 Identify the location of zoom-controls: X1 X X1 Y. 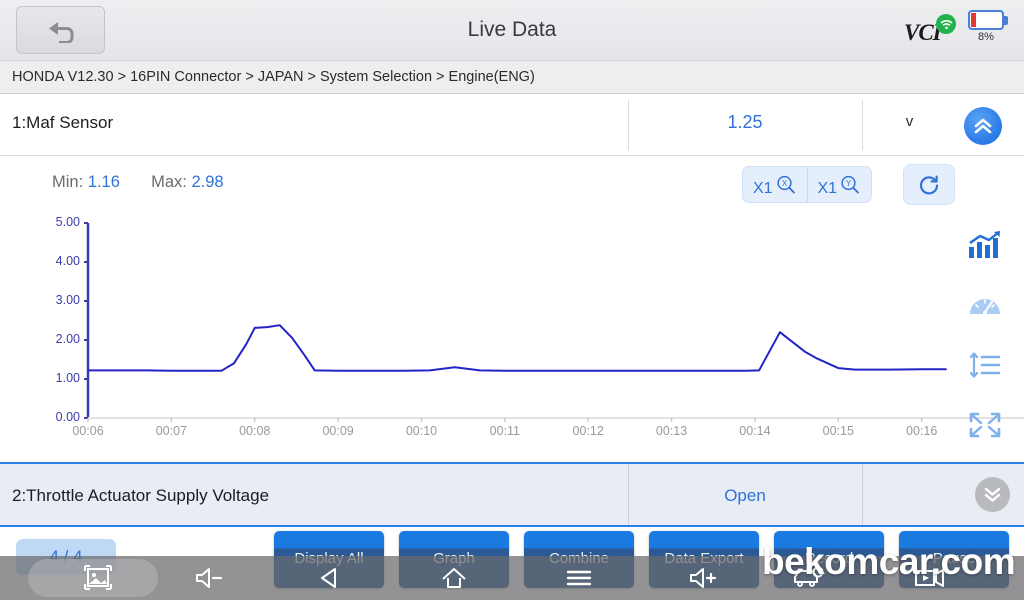
(807, 184).